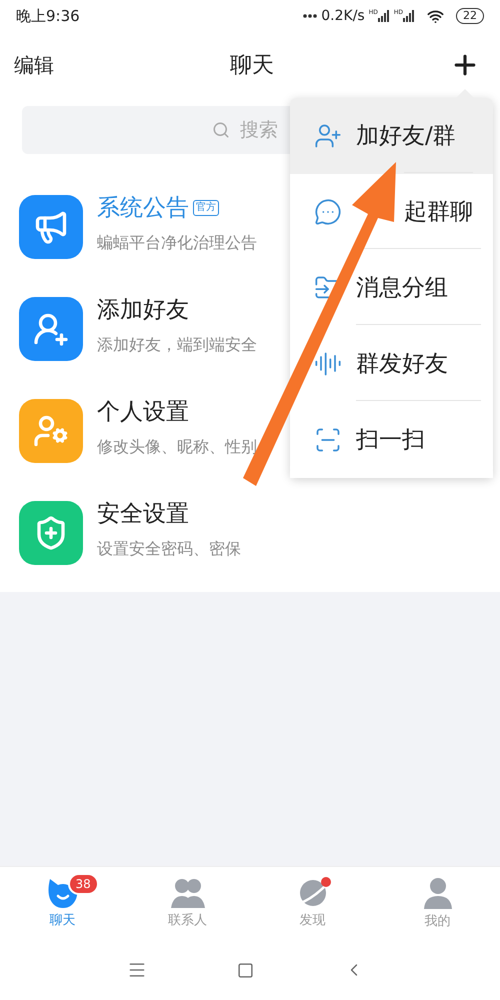 The image size is (500, 1000). I want to click on item-subtitle: 设置安全密码、密保, so click(169, 549).